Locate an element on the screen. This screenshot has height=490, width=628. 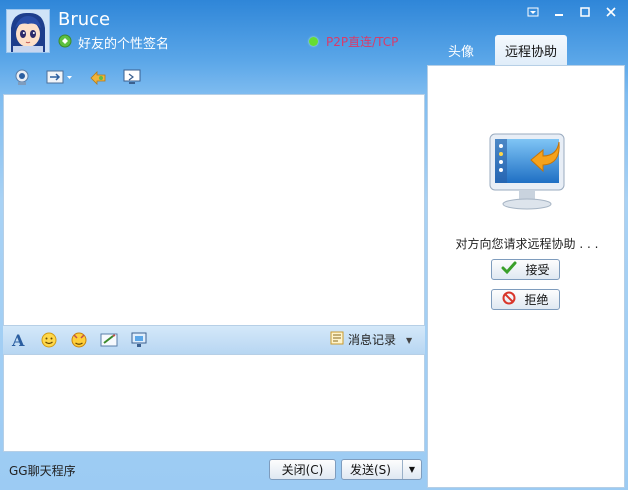
minimize-icon is located at coordinates (559, 12).